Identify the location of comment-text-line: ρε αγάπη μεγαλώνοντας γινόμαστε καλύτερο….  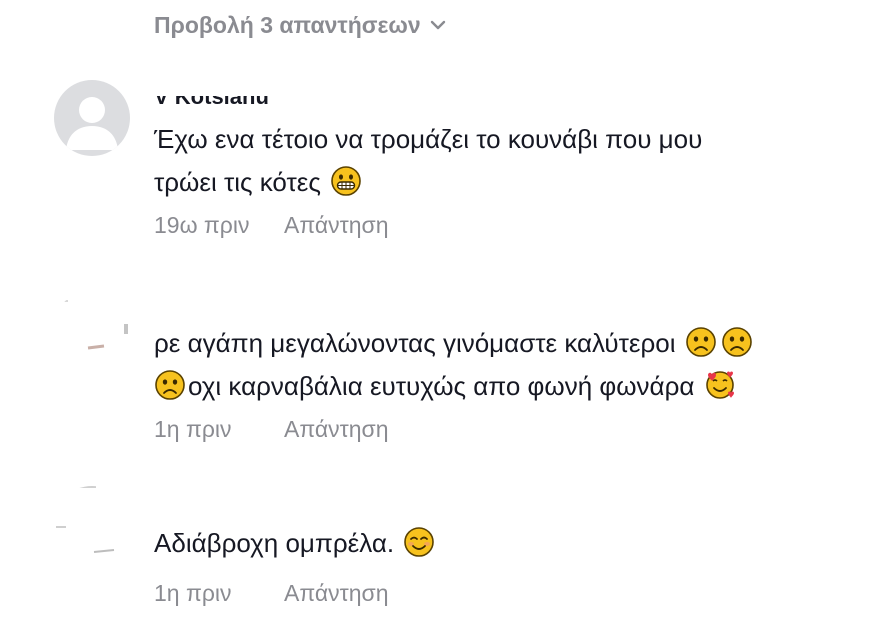
(415, 343).